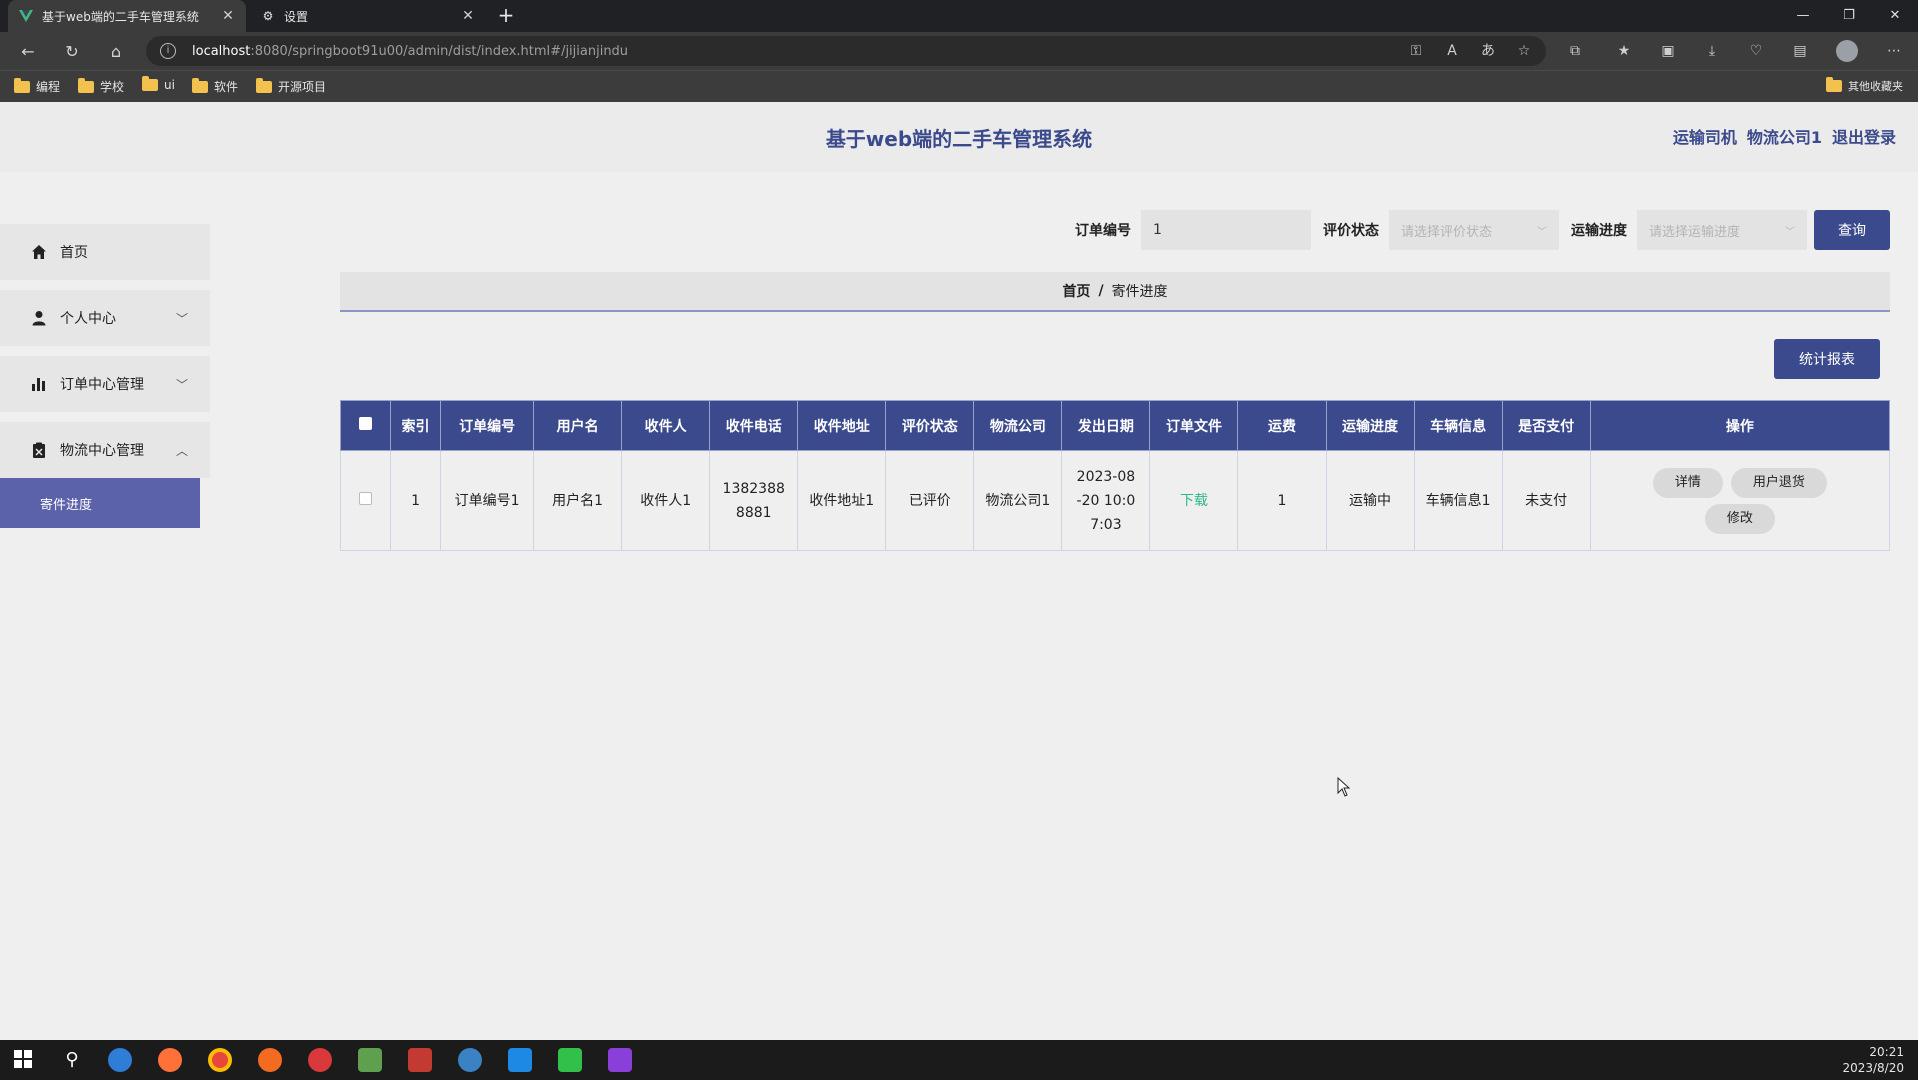 The height and width of the screenshot is (1080, 1918). I want to click on eval-status-select: 请选择评价状态 ﹀, so click(1474, 230).